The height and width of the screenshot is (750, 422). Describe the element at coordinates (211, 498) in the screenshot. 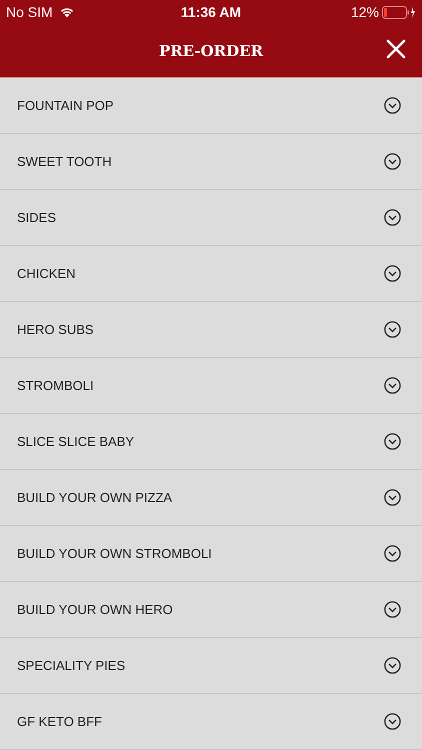

I see `category-row: BUILD YOUR OWN PIZZA` at that location.